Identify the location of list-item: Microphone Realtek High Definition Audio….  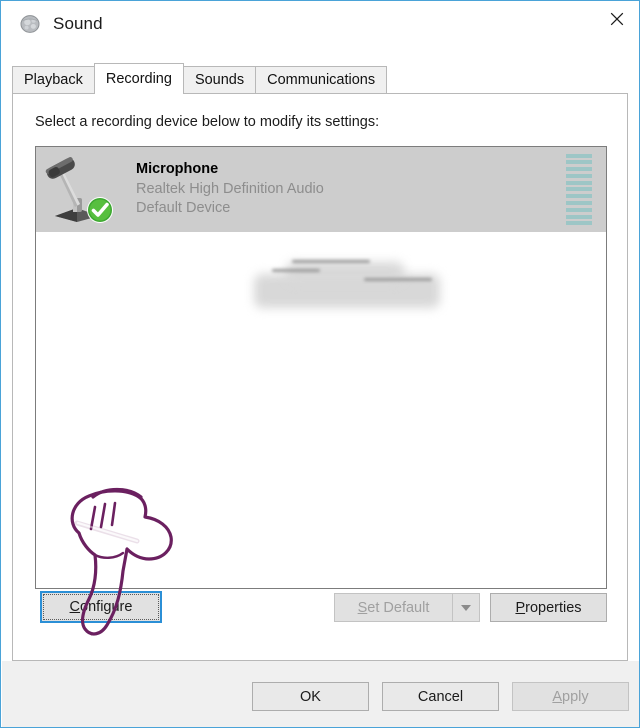
(321, 189).